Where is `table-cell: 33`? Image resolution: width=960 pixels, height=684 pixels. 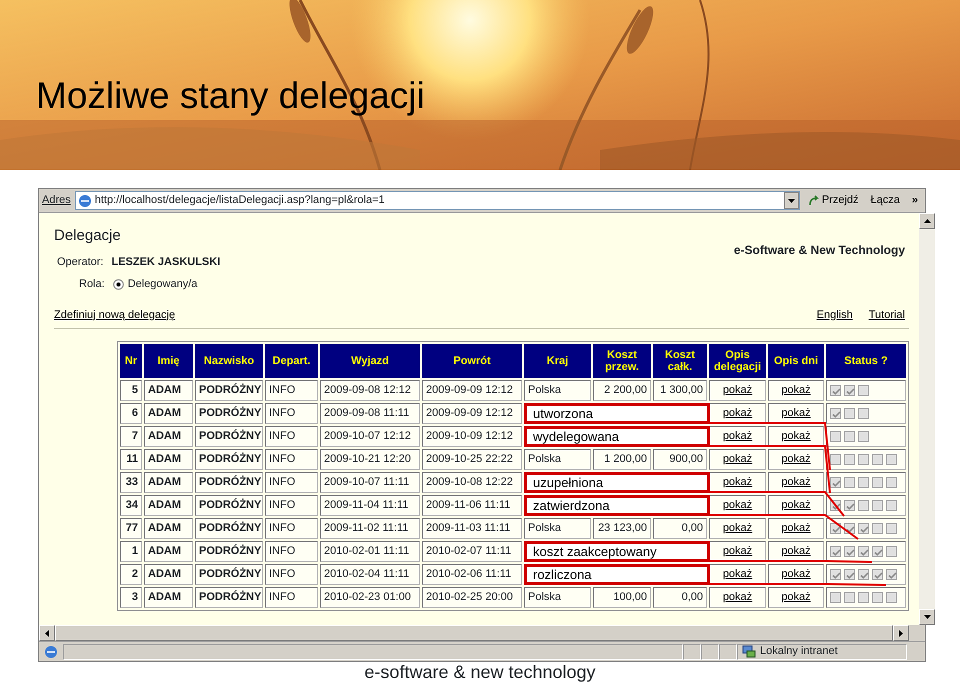
table-cell: 33 is located at coordinates (131, 482).